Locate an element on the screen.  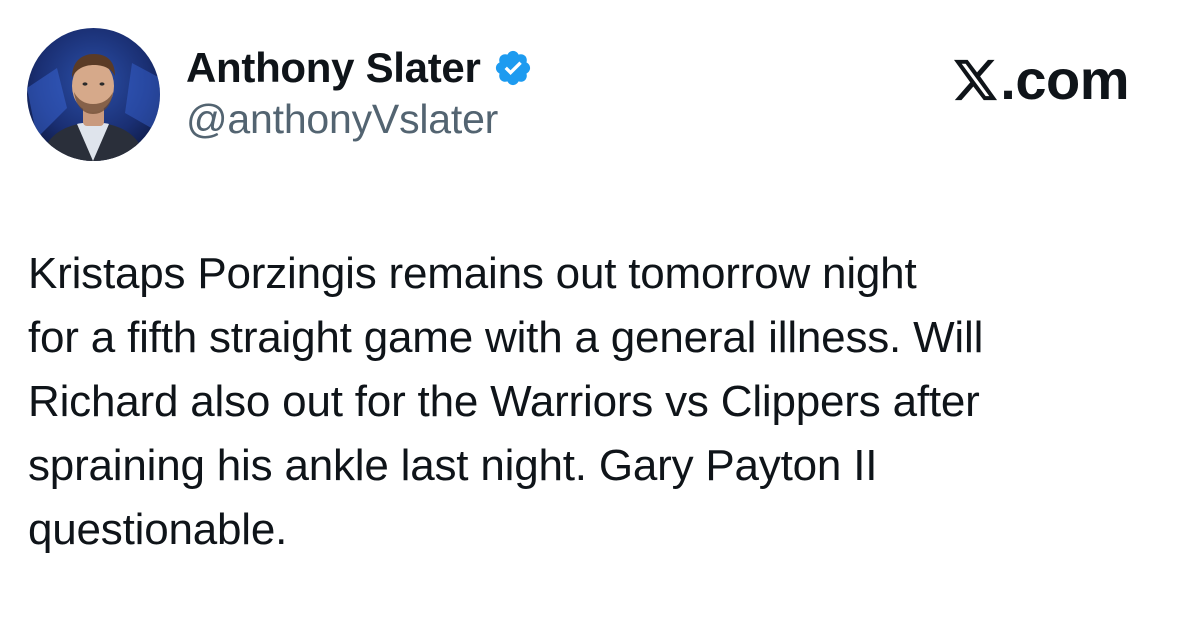
tweet-text-line: questionable. is located at coordinates (158, 529).